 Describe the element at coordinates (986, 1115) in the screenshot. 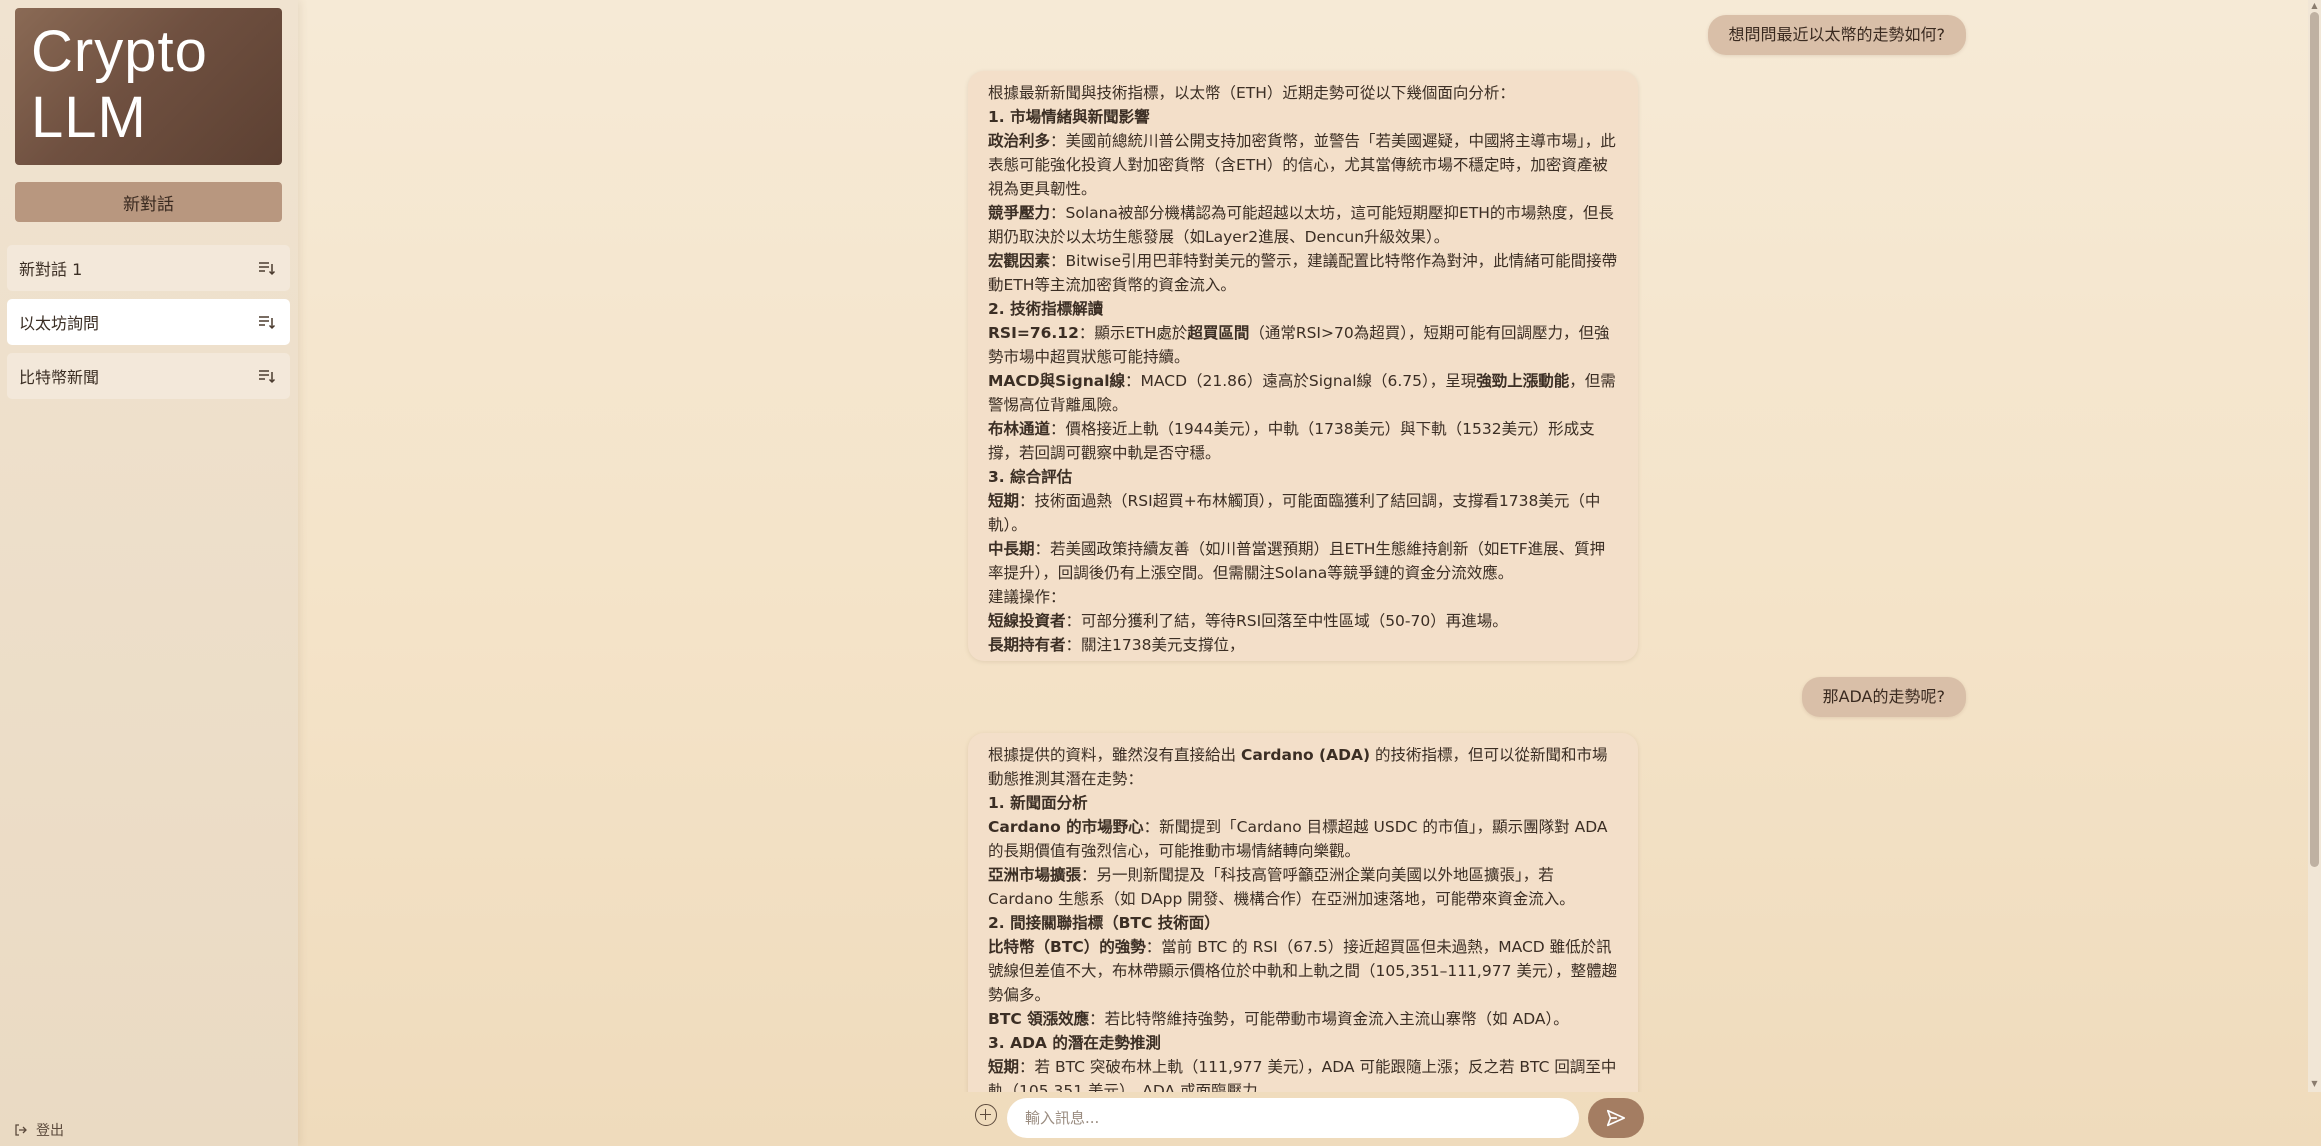

I see `add-attachment-icon` at that location.